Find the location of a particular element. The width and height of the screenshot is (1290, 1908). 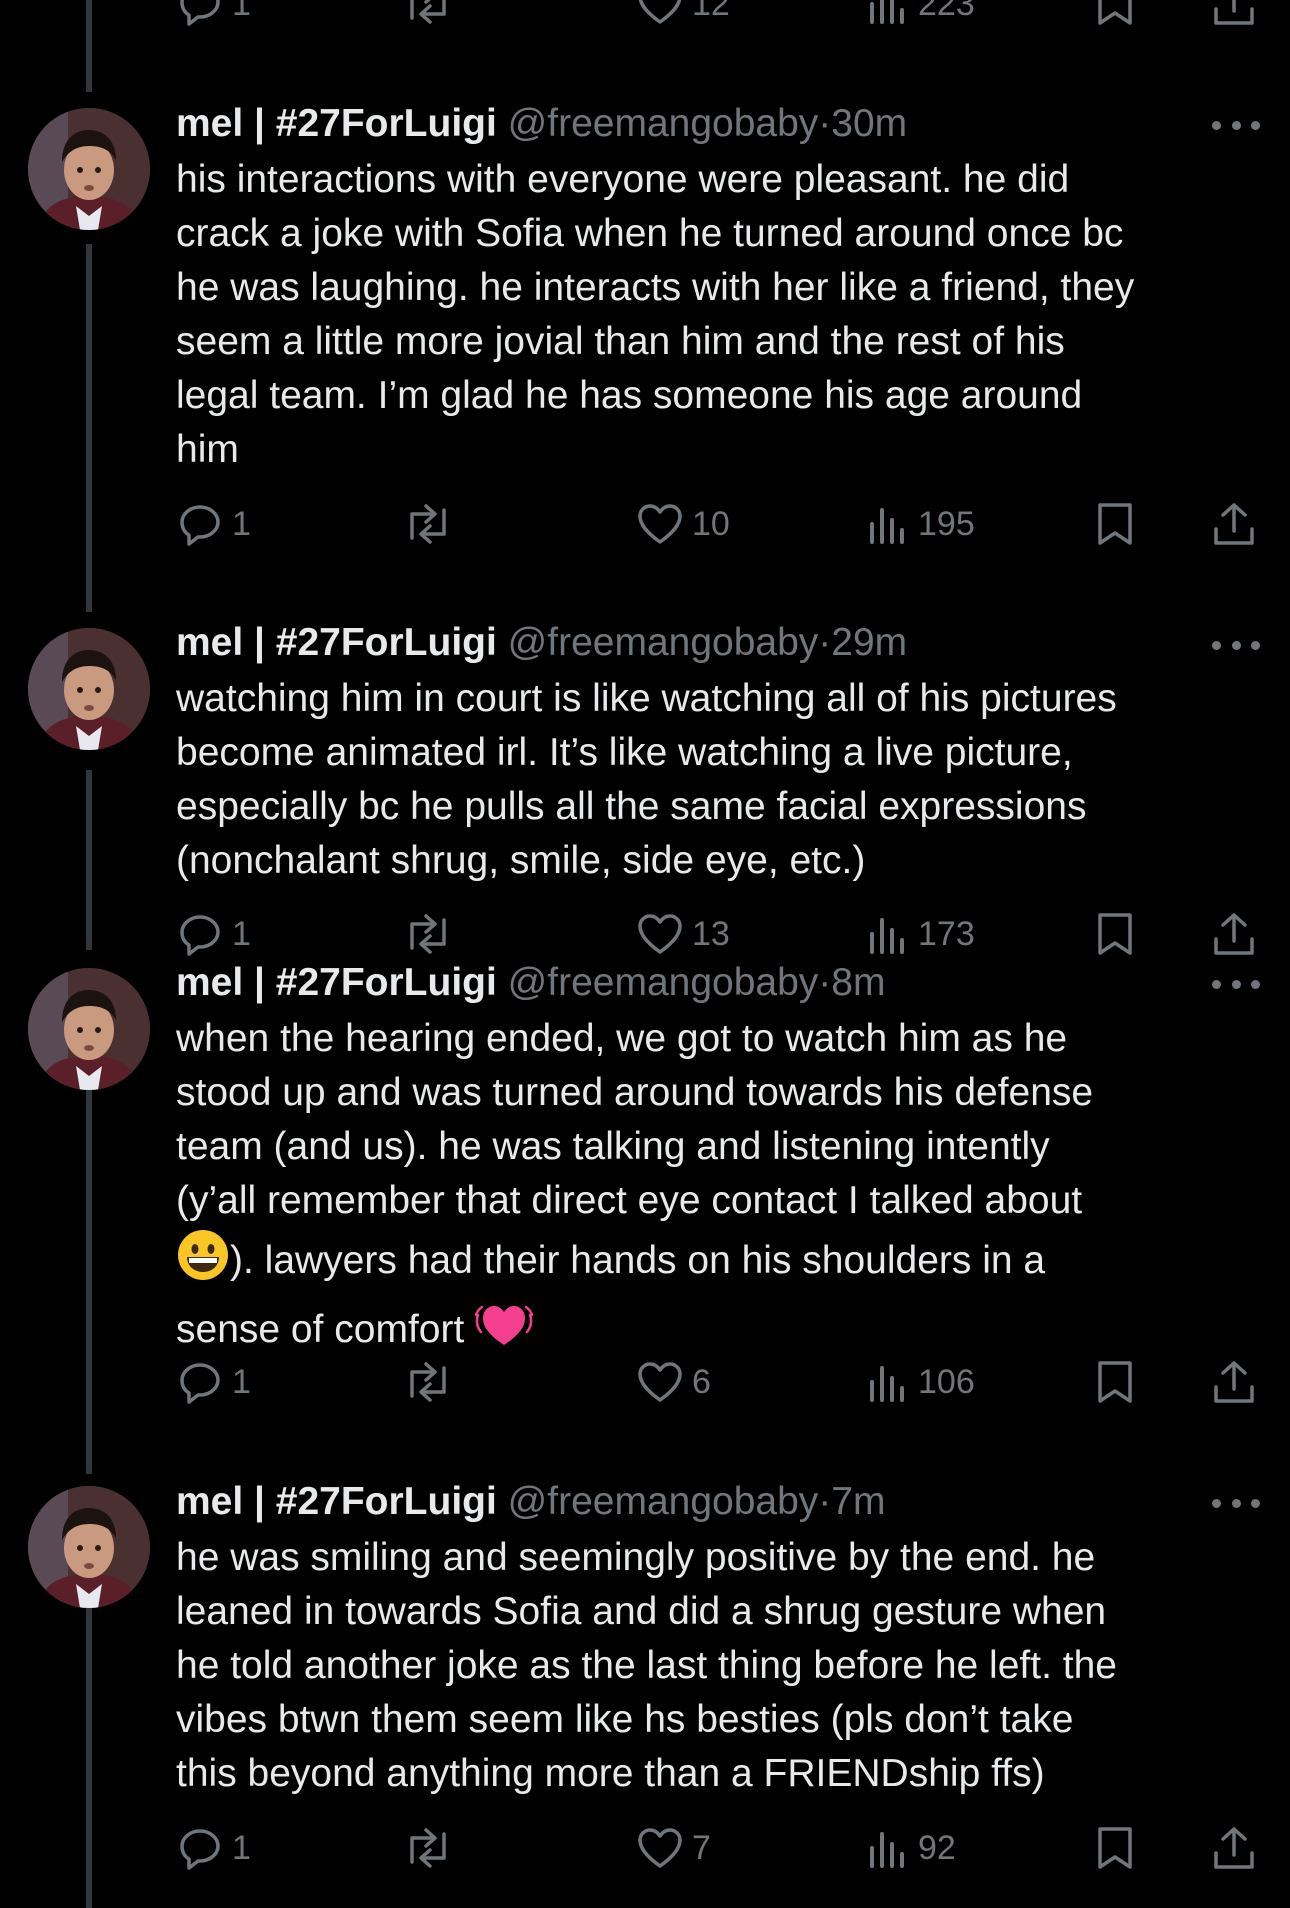

views-button: 173 is located at coordinates (920, 934).